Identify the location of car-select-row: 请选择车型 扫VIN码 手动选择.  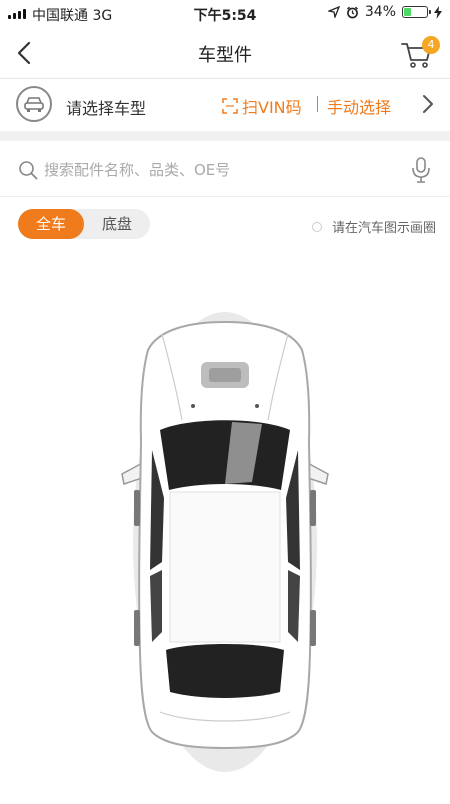
(225, 105).